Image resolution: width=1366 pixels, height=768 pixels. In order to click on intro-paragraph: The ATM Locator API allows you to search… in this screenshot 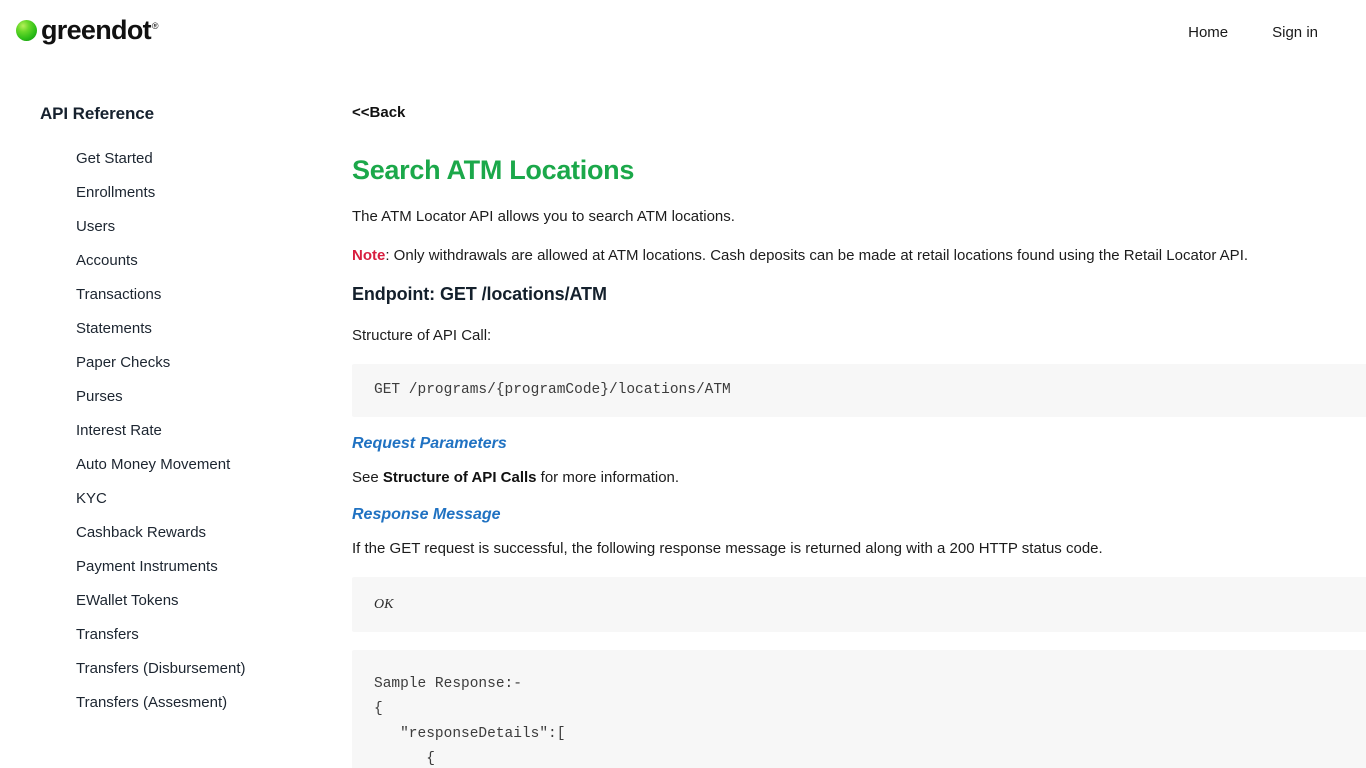, I will do `click(543, 216)`.